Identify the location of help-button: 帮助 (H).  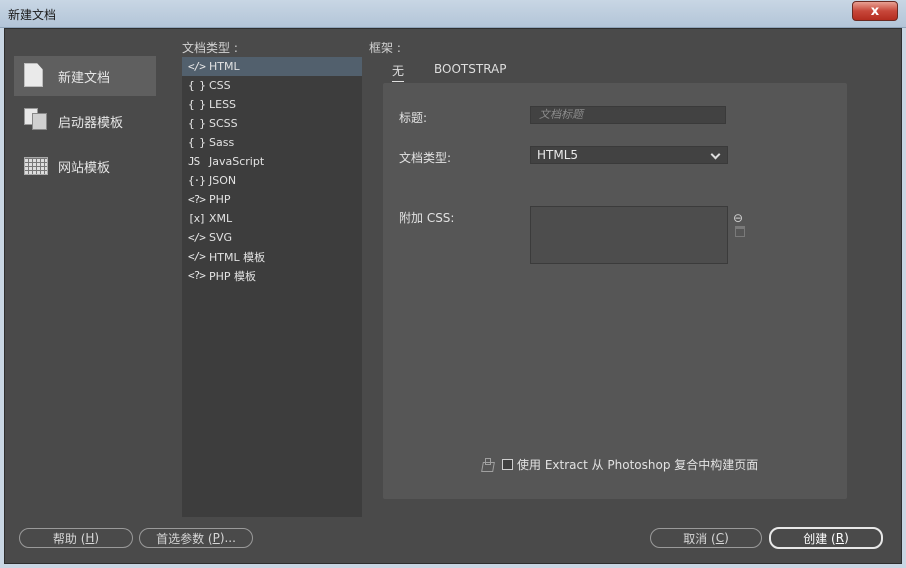
(76, 538).